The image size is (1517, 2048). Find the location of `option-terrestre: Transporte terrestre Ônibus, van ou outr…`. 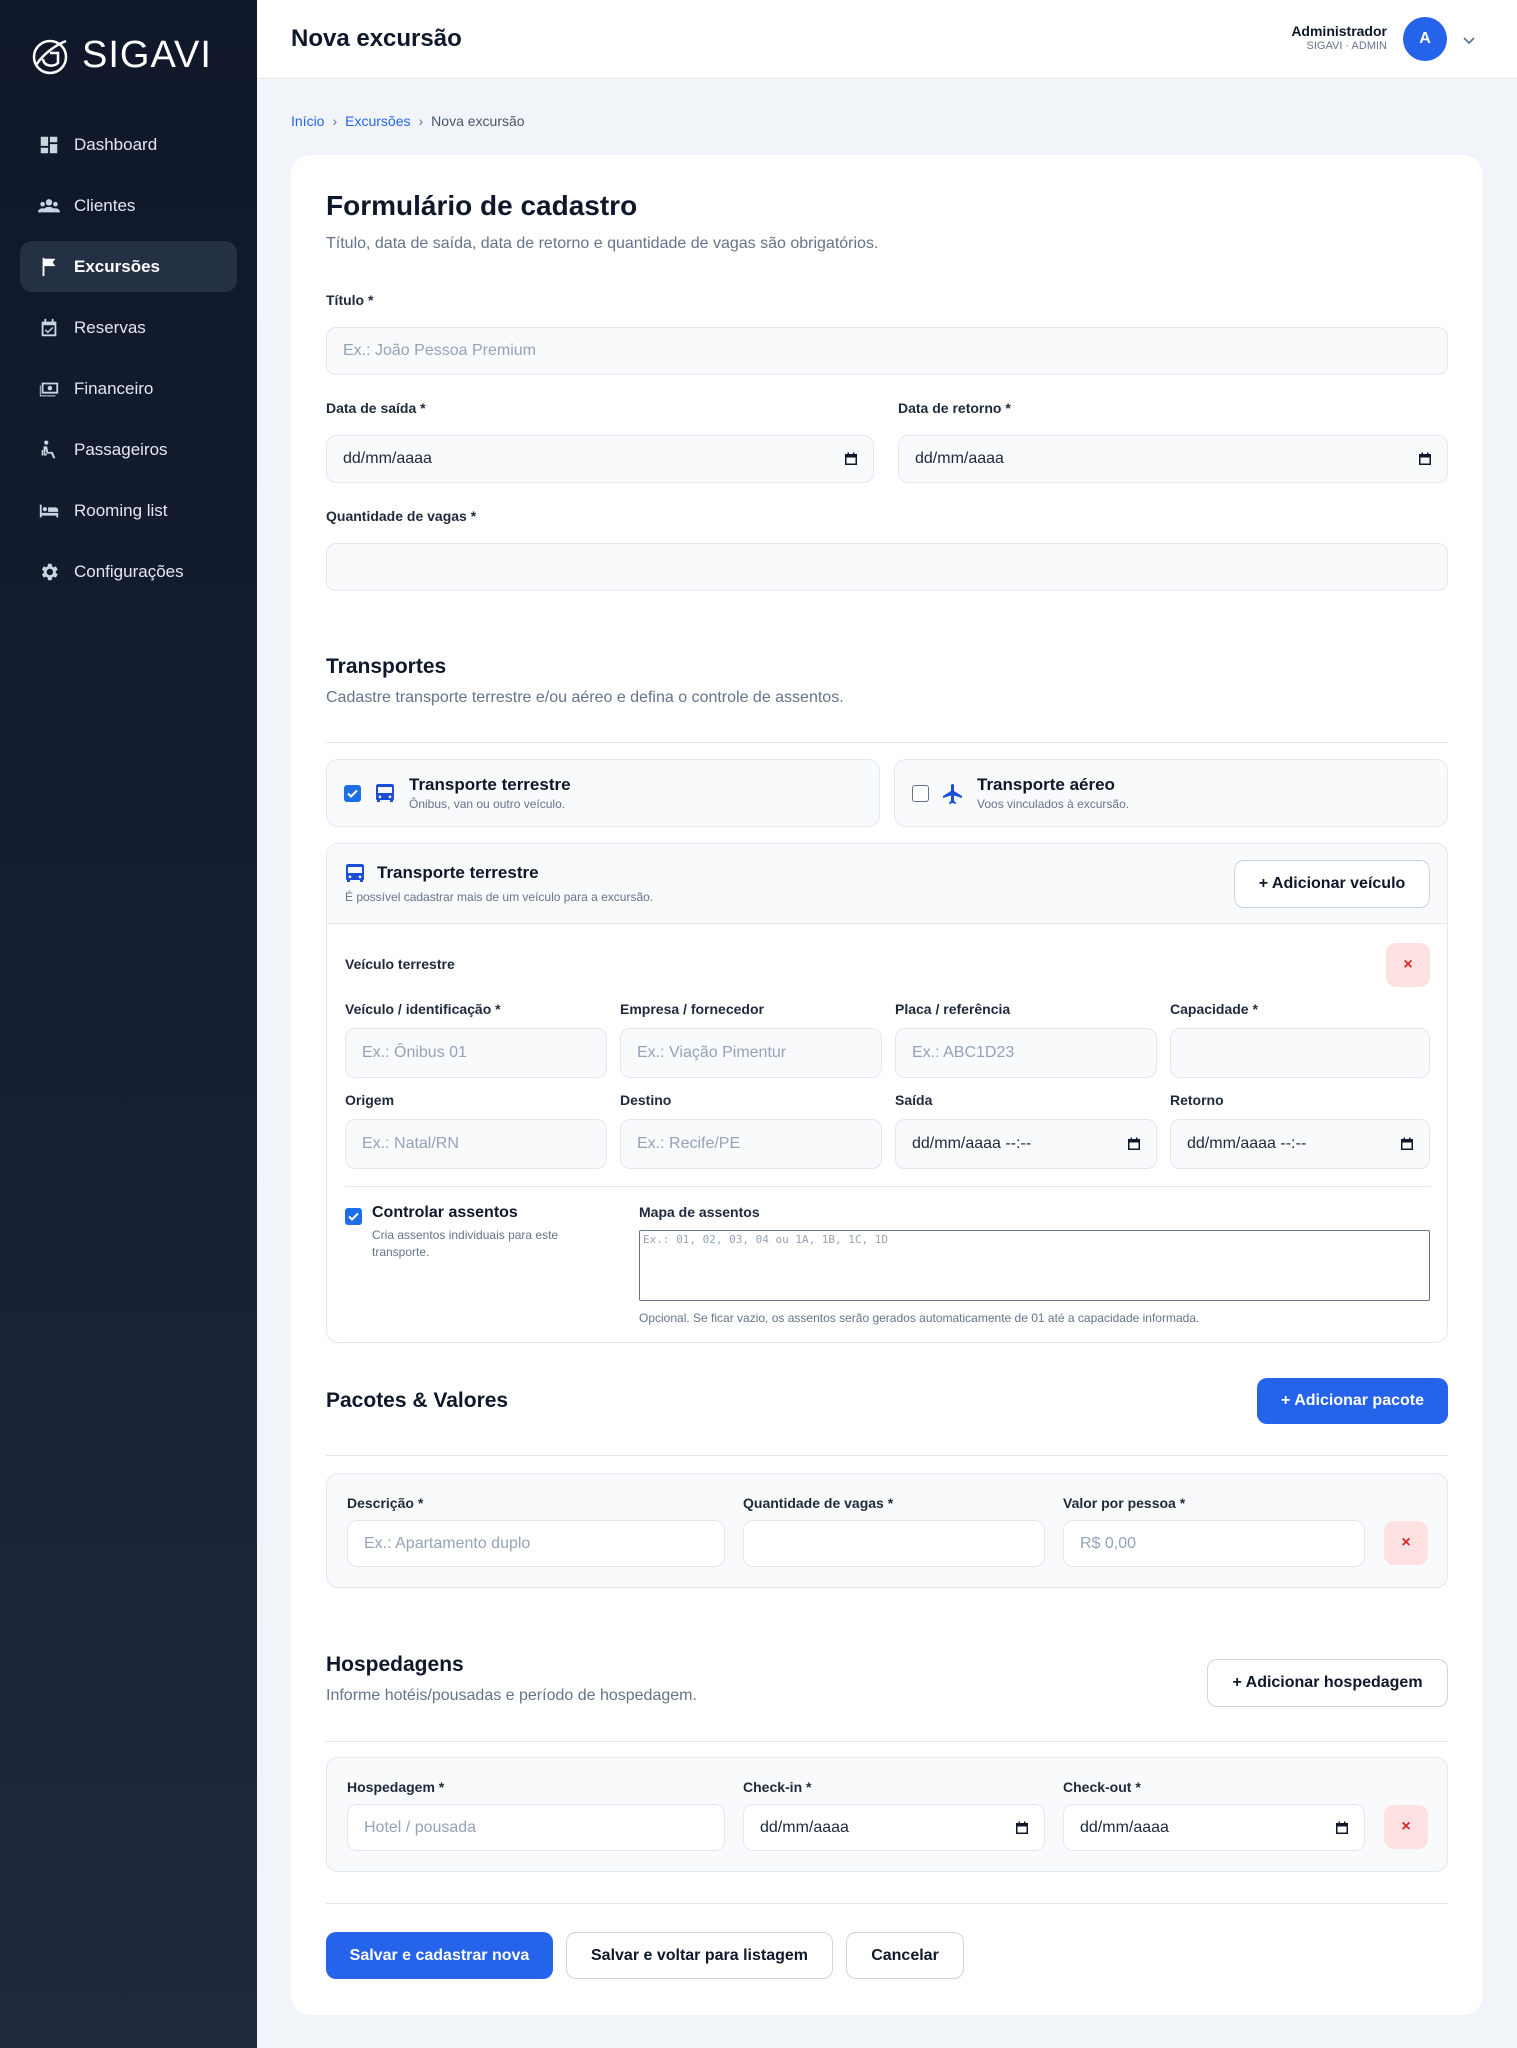

option-terrestre: Transporte terrestre Ônibus, van ou outr… is located at coordinates (603, 793).